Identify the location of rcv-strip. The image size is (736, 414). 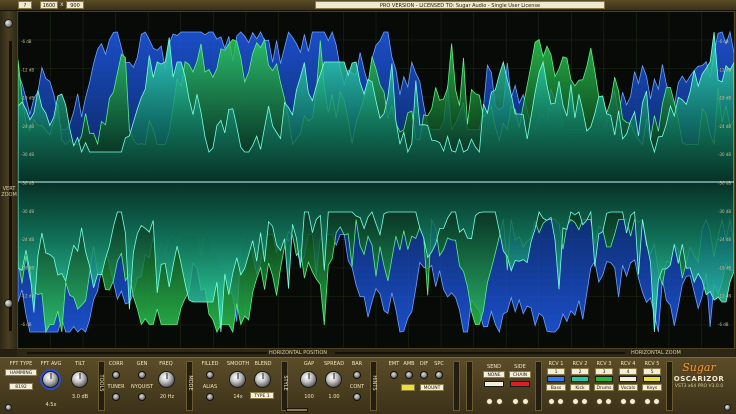
(538, 386).